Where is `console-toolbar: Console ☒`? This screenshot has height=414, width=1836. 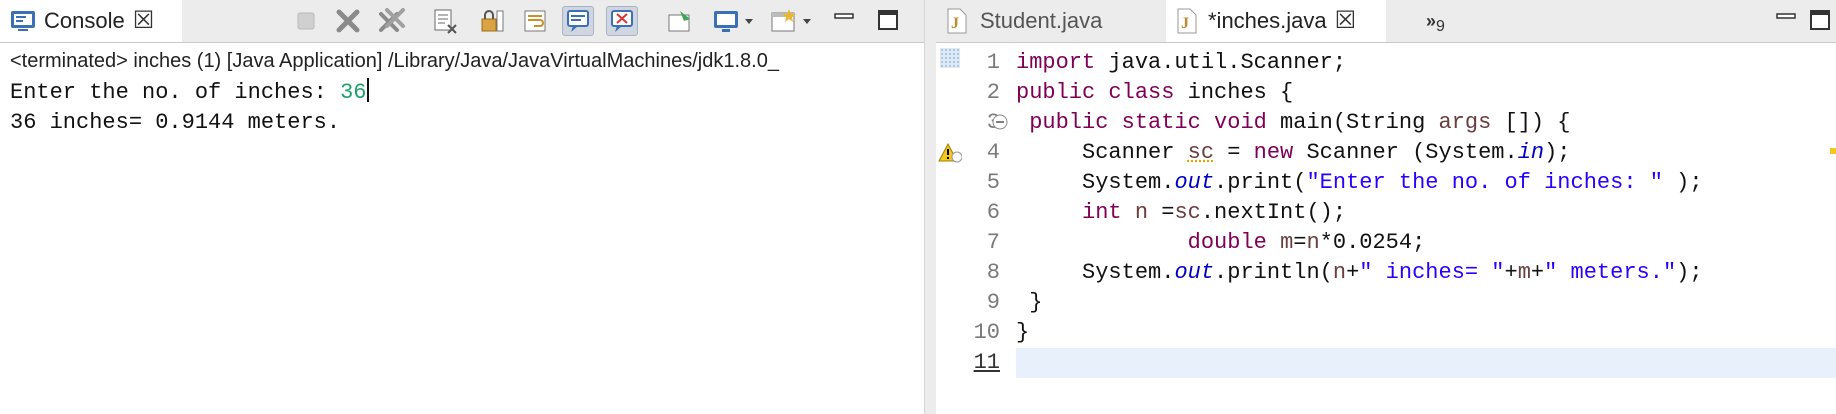
console-toolbar: Console ☒ is located at coordinates (462, 21).